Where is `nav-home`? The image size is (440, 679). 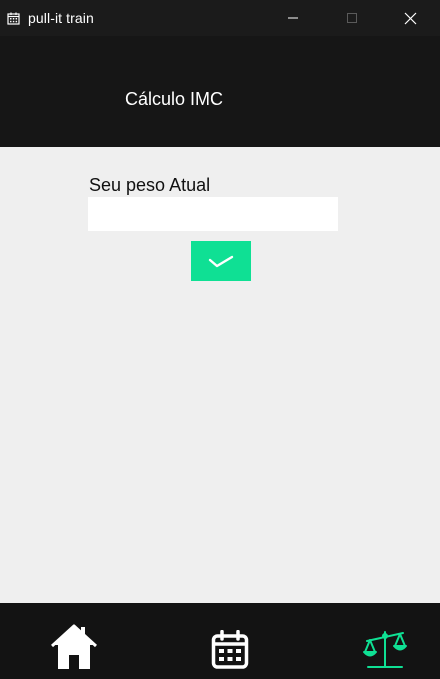
nav-home is located at coordinates (74, 641).